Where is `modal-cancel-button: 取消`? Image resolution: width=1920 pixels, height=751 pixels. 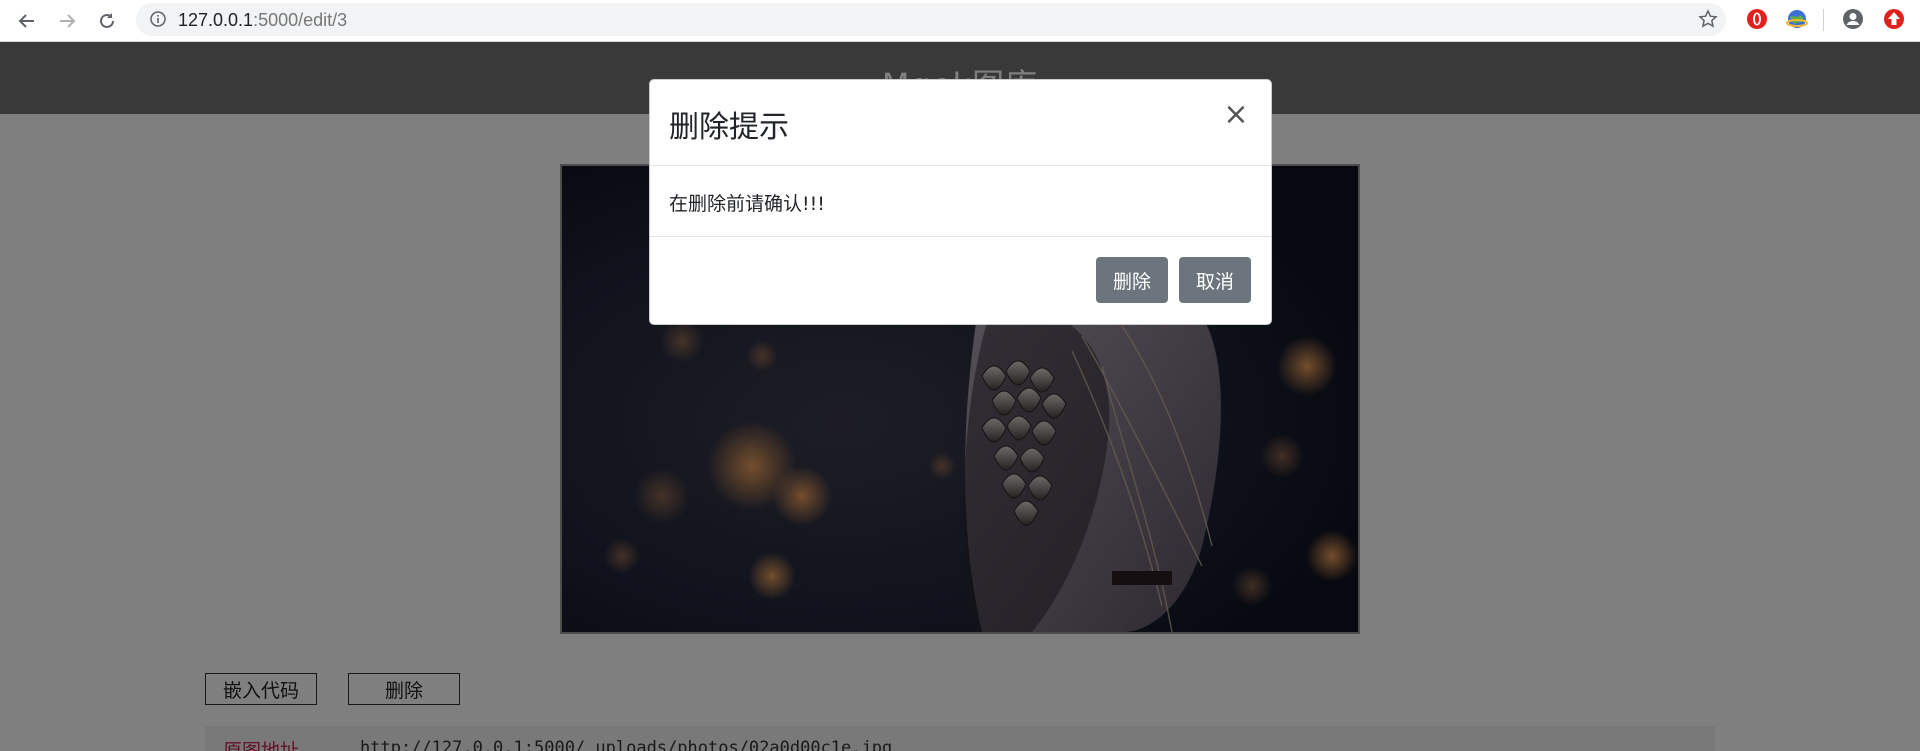
modal-cancel-button: 取消 is located at coordinates (1215, 280).